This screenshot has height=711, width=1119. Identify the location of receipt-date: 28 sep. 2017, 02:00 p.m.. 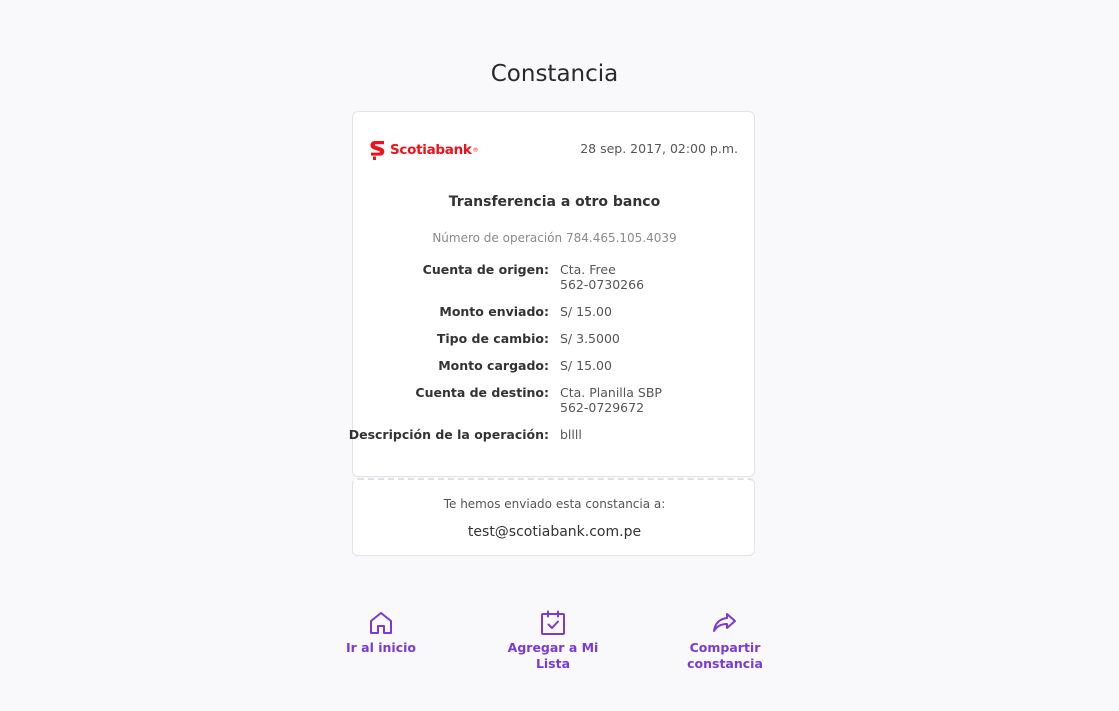
(659, 148).